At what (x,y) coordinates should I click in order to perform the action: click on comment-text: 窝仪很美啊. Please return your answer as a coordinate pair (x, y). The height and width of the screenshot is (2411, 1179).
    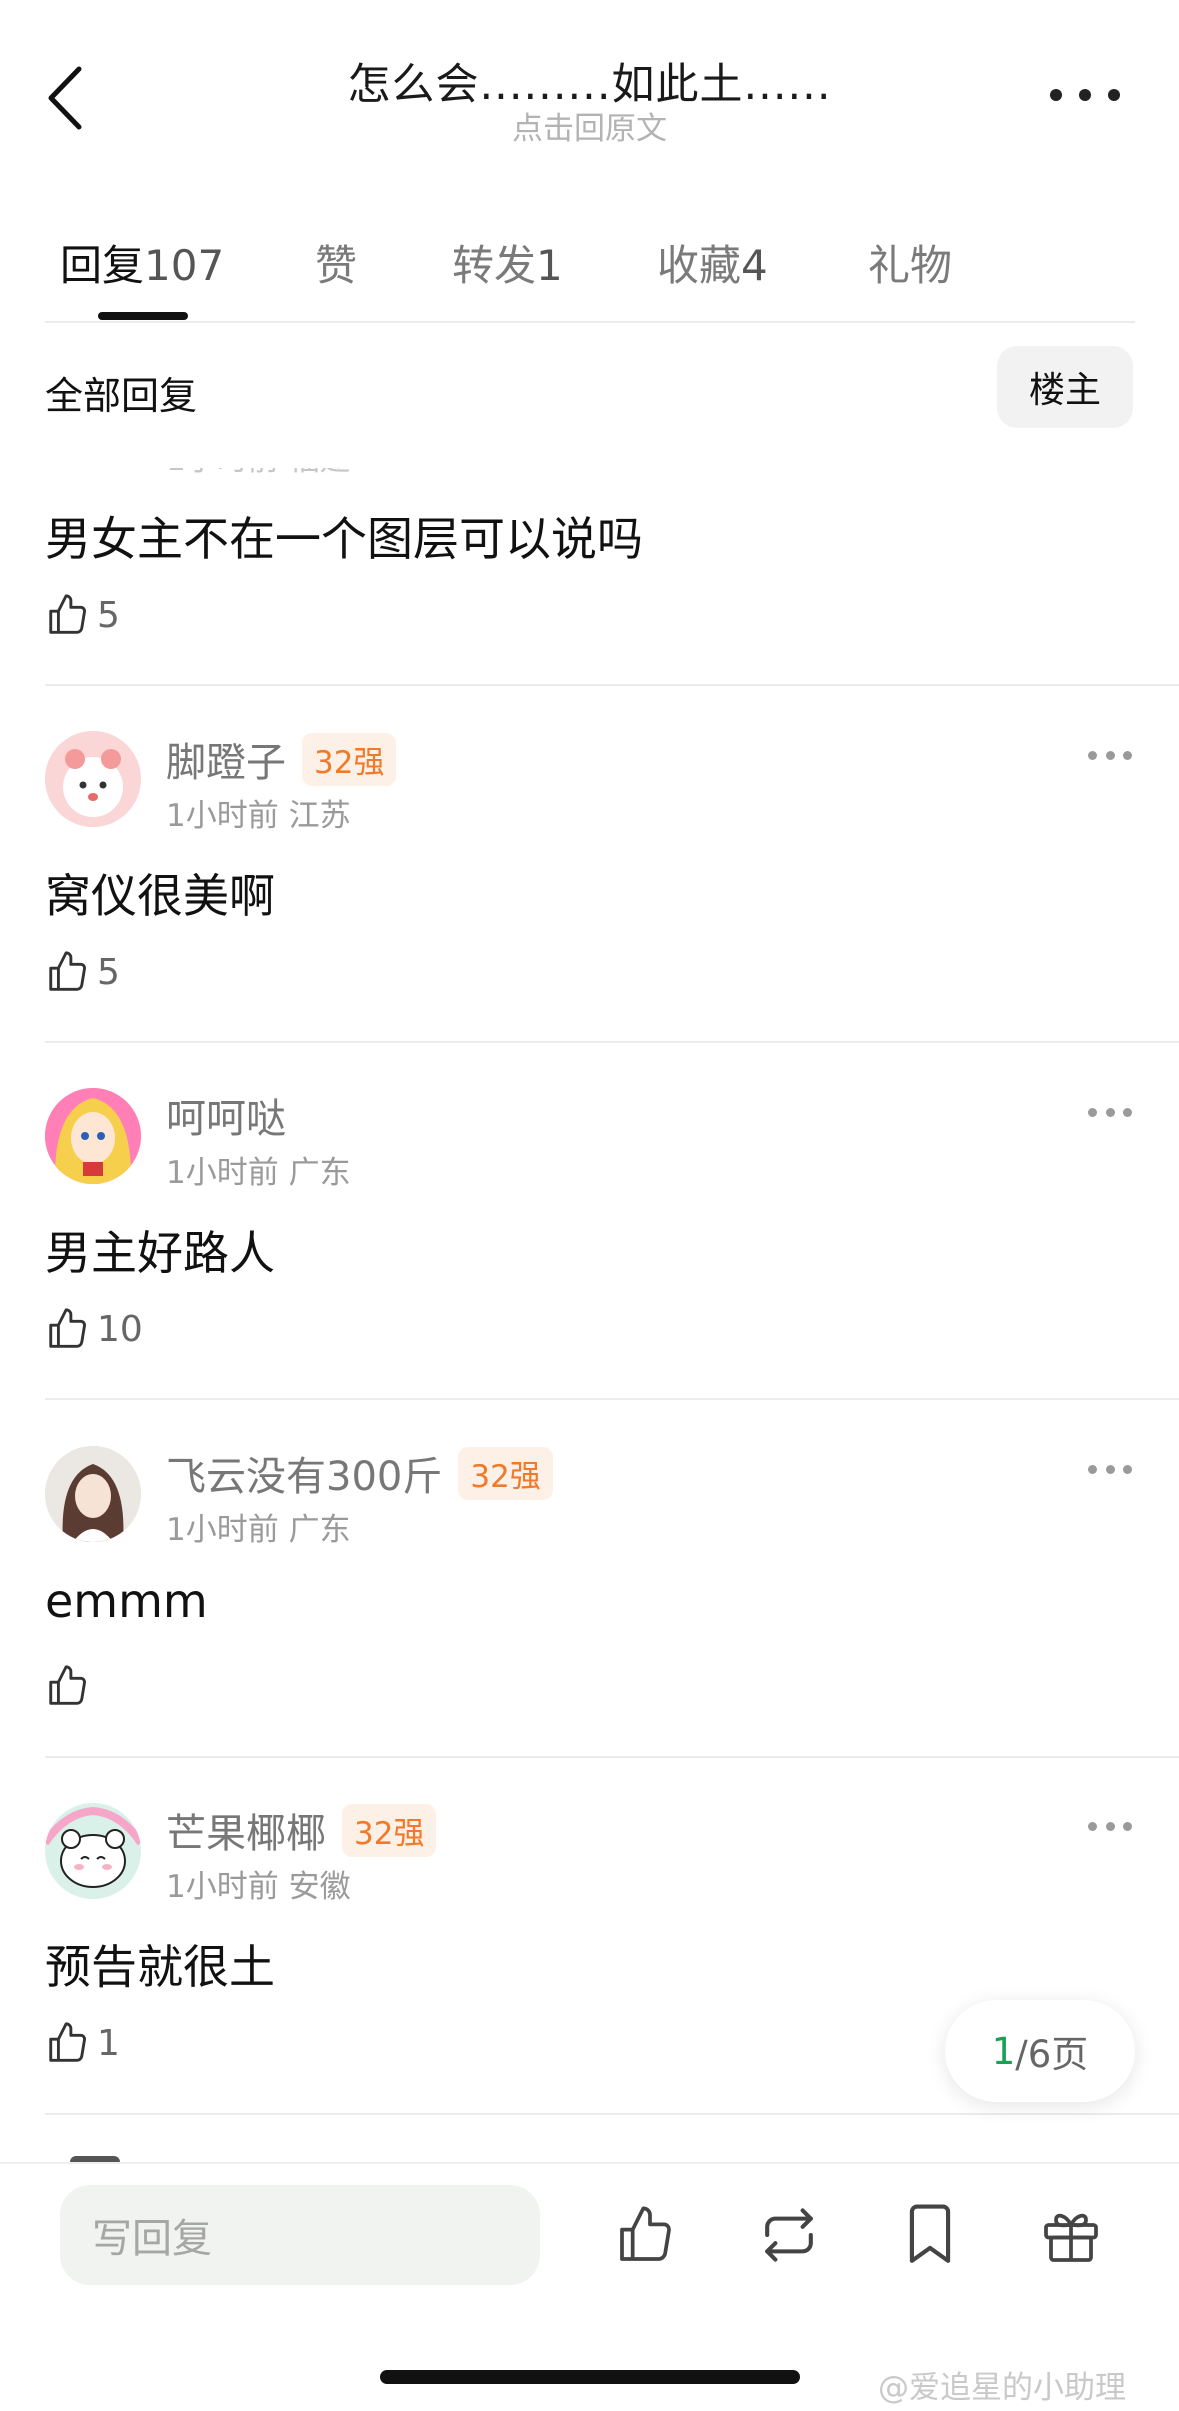
    Looking at the image, I should click on (160, 896).